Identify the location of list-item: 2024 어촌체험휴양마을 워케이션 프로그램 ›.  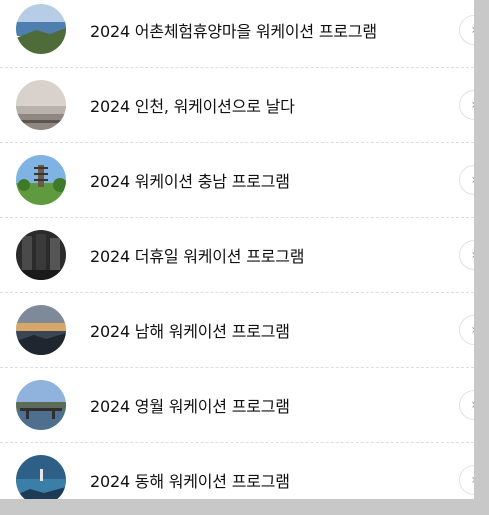
(237, 34).